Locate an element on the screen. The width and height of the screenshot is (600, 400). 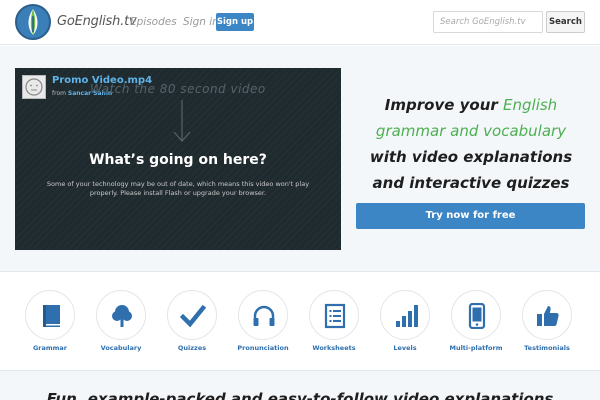
book-icon is located at coordinates (51, 316).